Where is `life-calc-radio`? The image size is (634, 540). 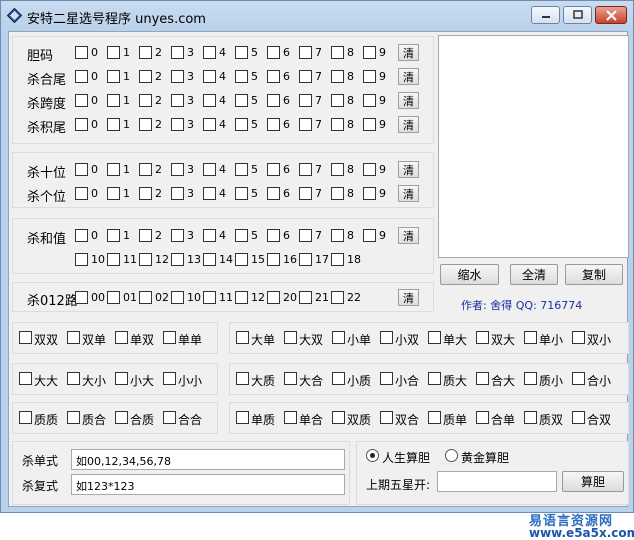
life-calc-radio is located at coordinates (372, 455).